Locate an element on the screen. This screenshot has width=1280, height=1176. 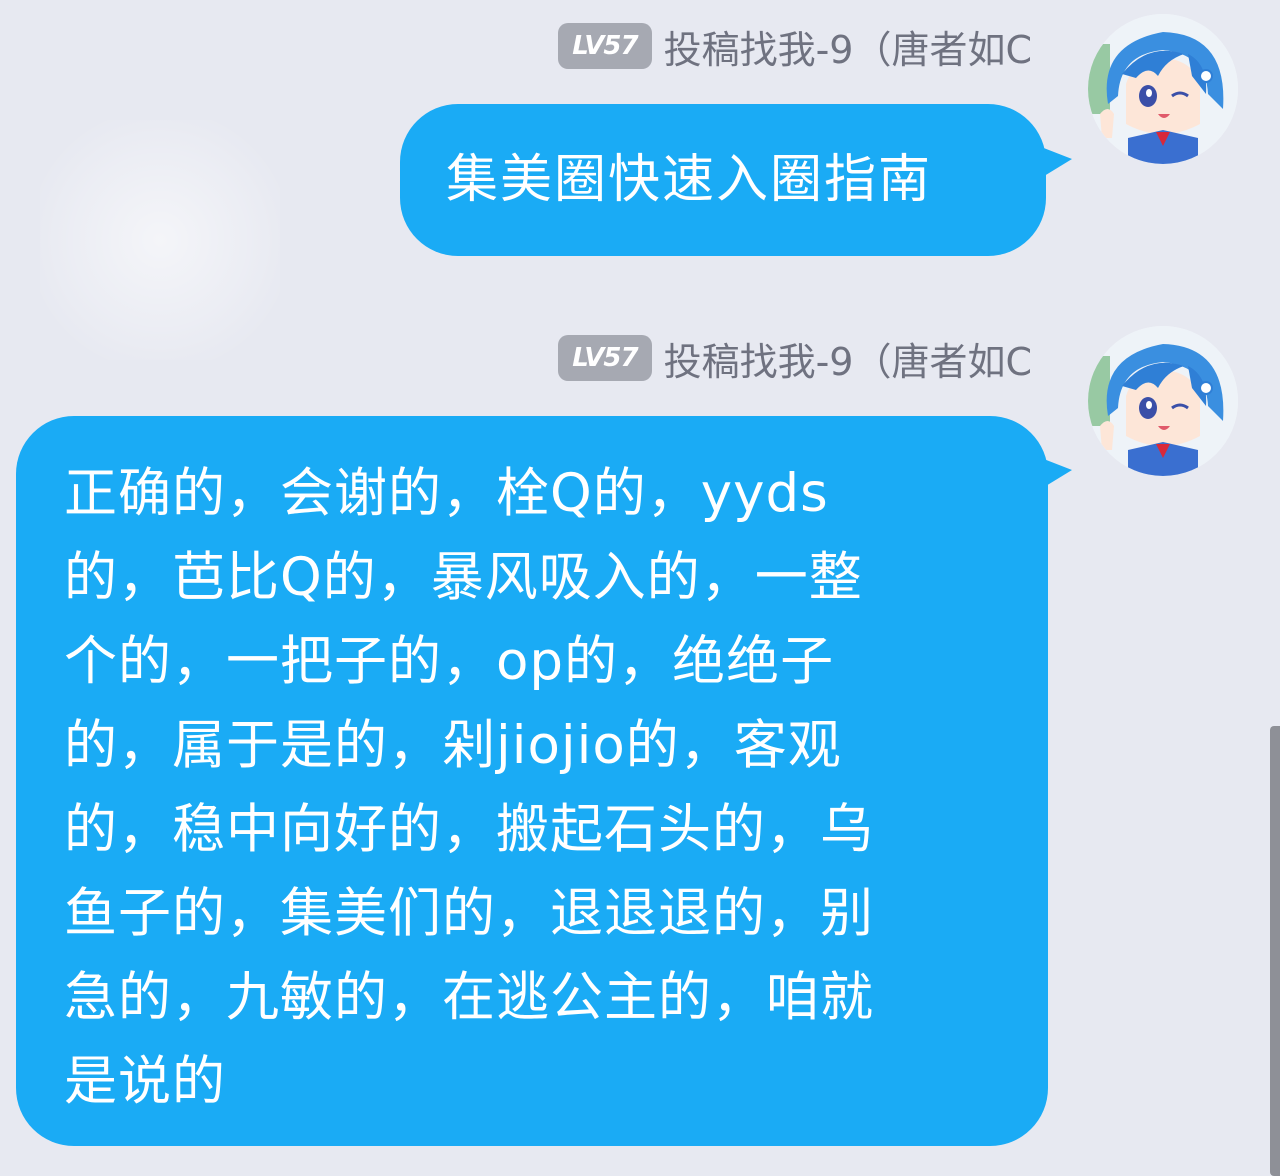
blurred-background-image is located at coordinates (160, 240).